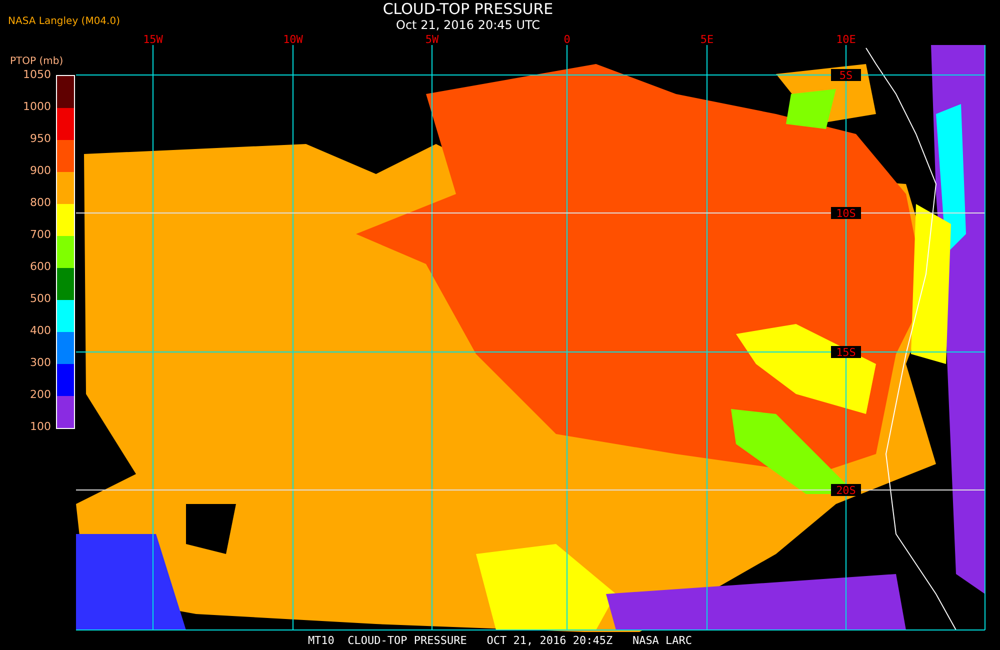 The image size is (1000, 650). What do you see at coordinates (500, 641) in the screenshot?
I see `footer-caption: MT10 CLOUD-TOP PRESSURE OCT 21, 2016 20:45Z NASA LARC` at bounding box center [500, 641].